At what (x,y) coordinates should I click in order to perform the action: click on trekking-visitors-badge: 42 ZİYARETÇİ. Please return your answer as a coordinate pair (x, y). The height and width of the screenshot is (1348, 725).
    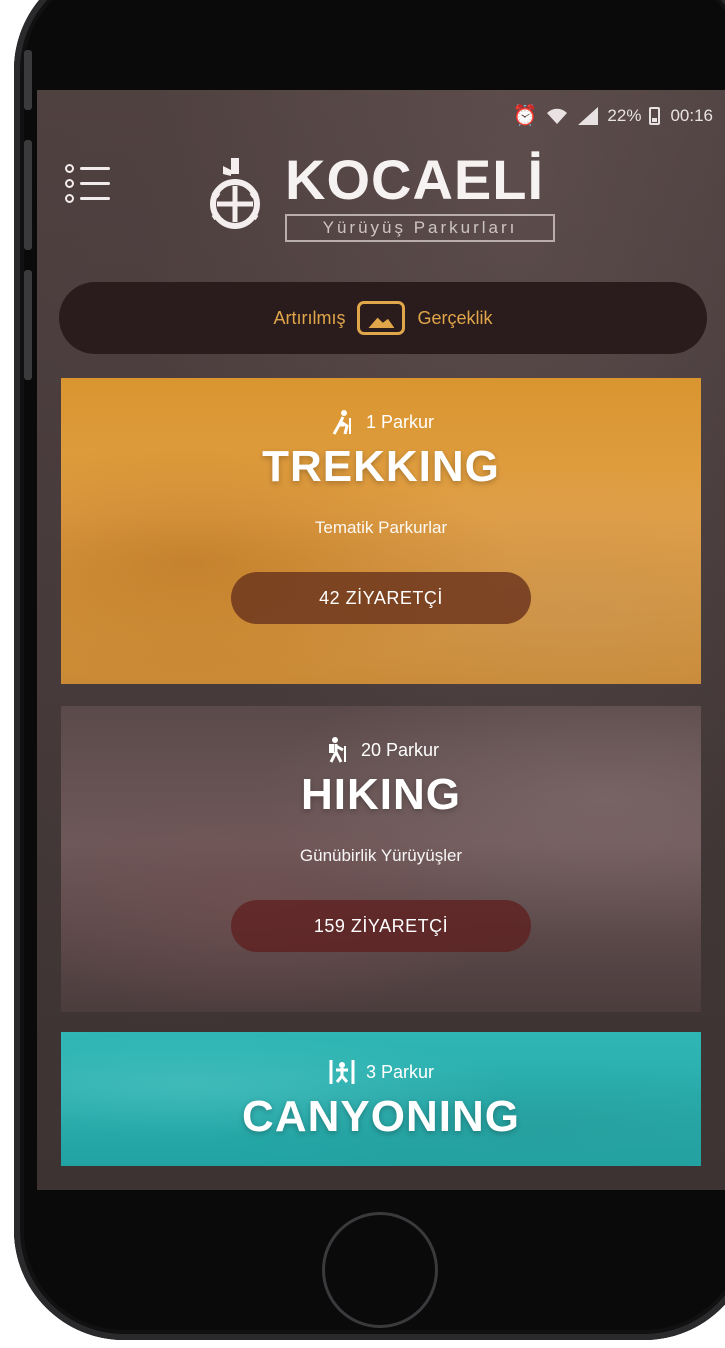
    Looking at the image, I should click on (381, 598).